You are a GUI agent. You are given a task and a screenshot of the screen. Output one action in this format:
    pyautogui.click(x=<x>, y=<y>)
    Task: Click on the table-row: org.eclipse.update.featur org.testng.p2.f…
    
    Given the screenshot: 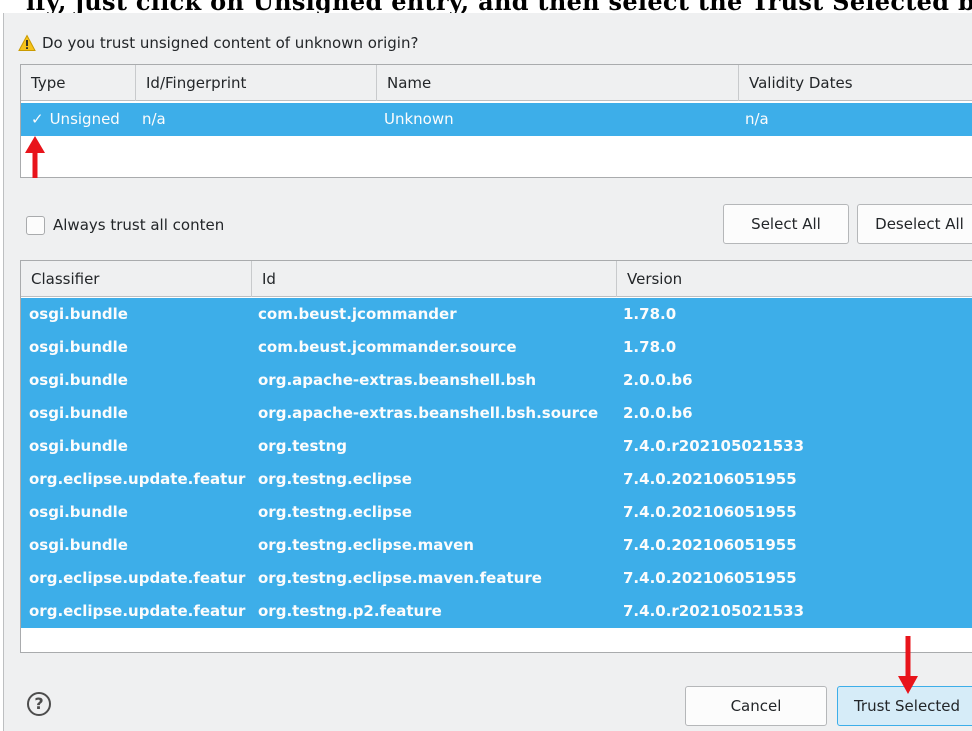 What is the action you would take?
    pyautogui.click(x=496, y=611)
    